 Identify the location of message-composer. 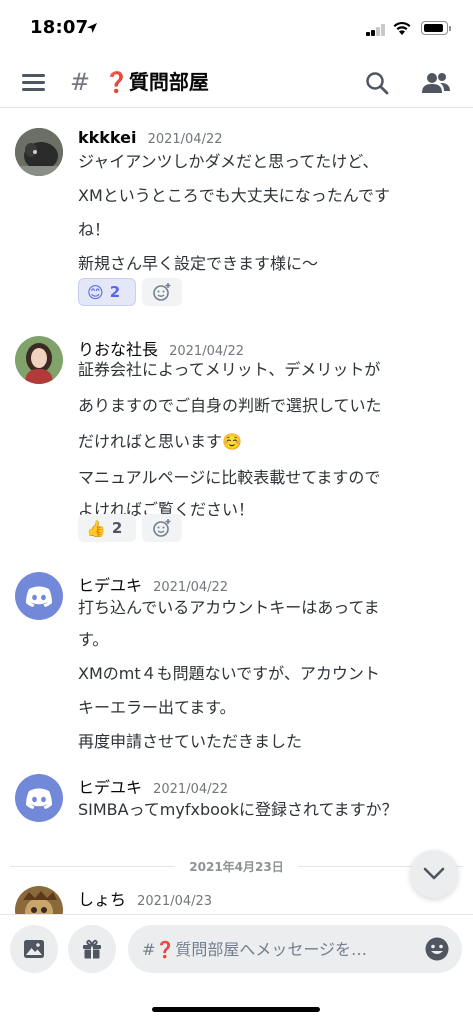
(236, 949).